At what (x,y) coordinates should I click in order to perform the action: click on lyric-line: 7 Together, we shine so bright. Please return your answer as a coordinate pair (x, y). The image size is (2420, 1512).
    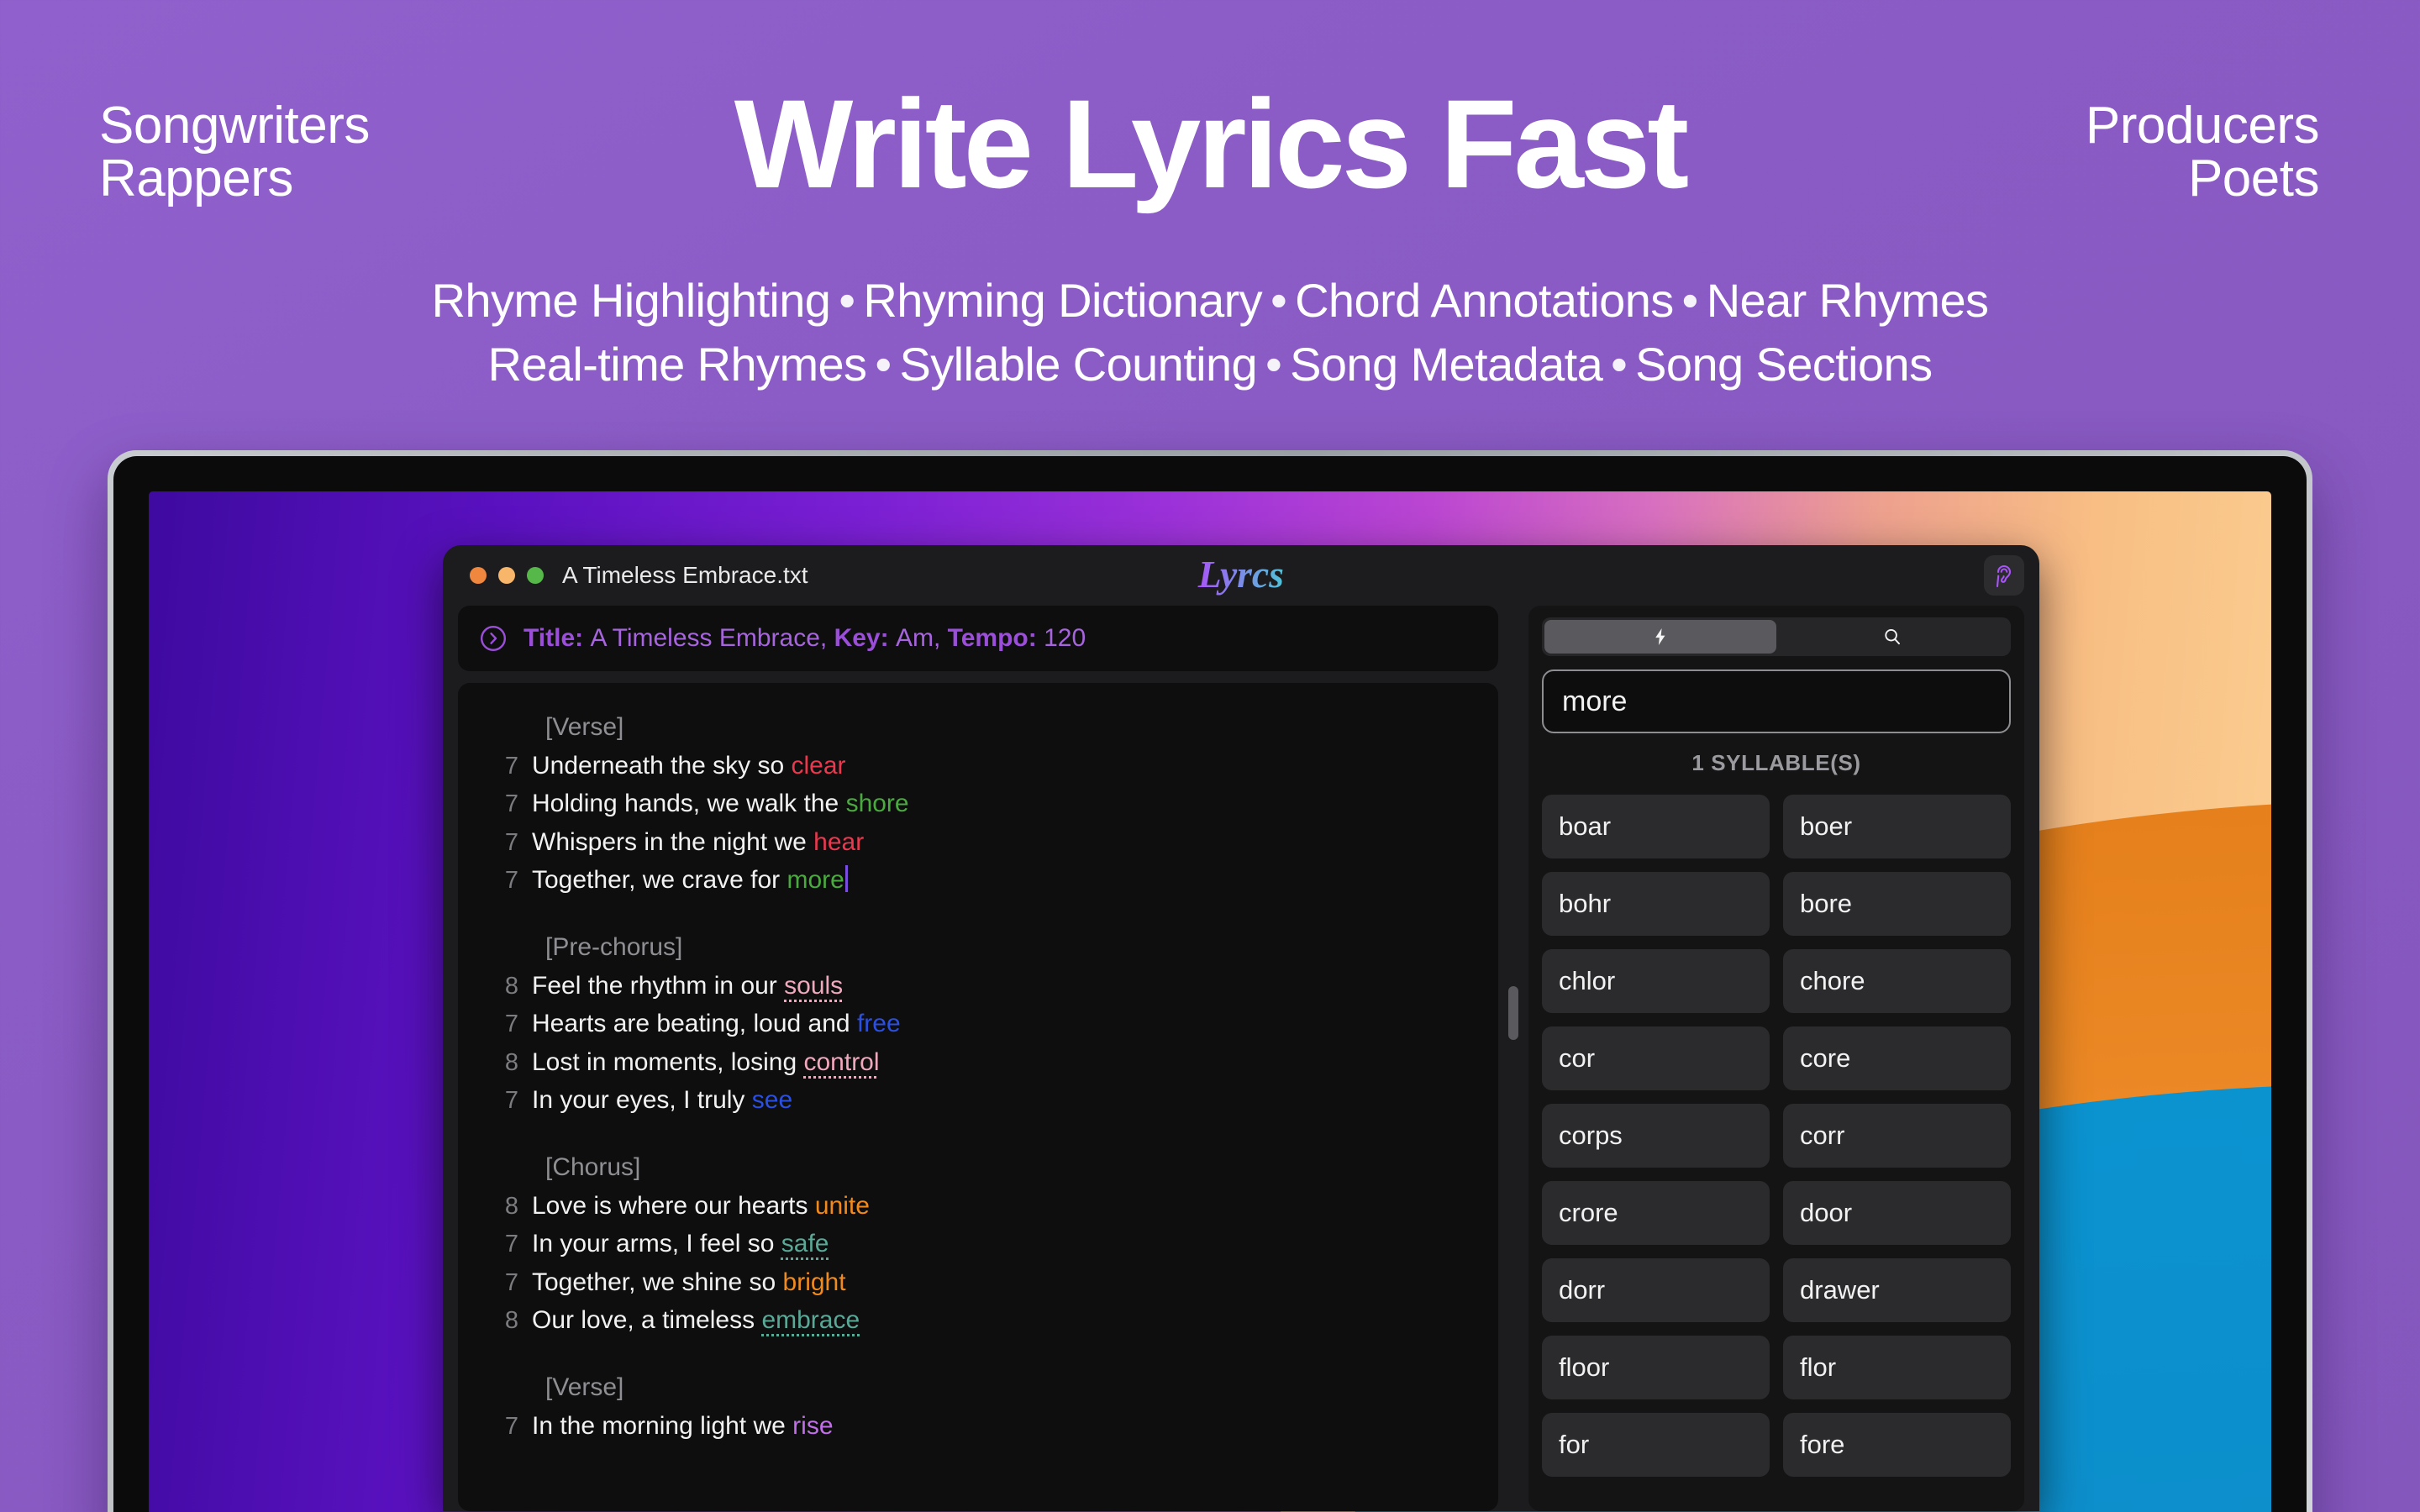
    Looking at the image, I should click on (978, 1282).